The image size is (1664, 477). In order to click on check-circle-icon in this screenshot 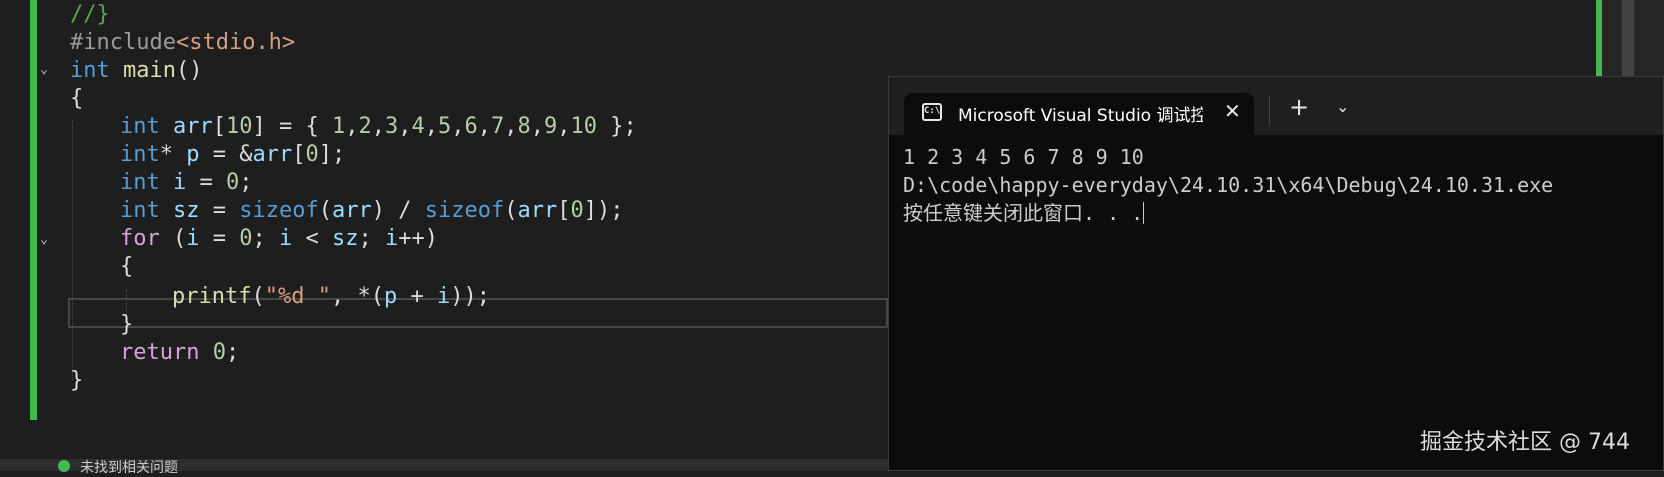, I will do `click(64, 466)`.